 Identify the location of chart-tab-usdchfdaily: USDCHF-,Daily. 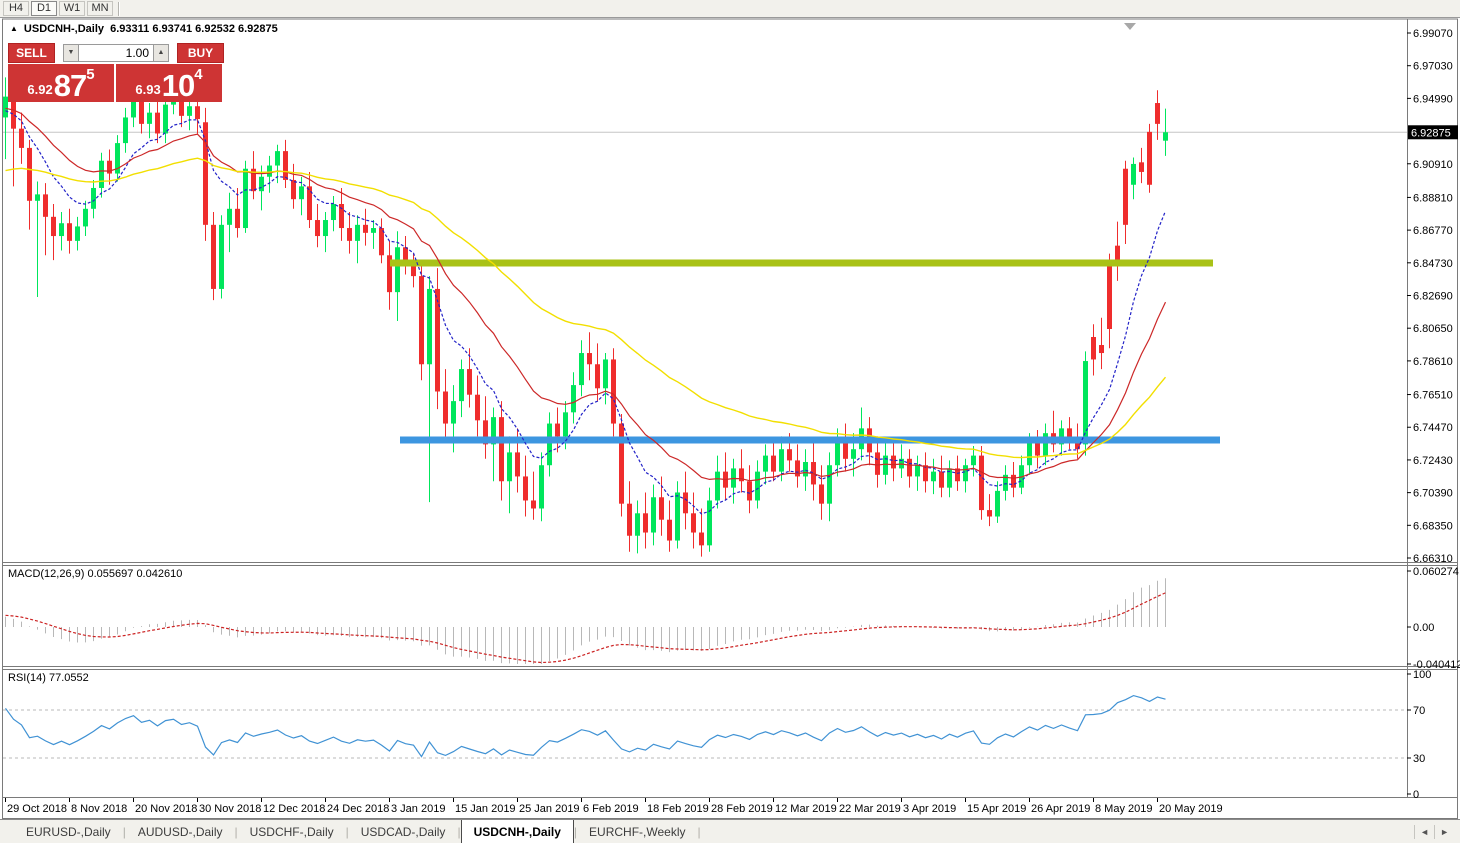
(292, 831).